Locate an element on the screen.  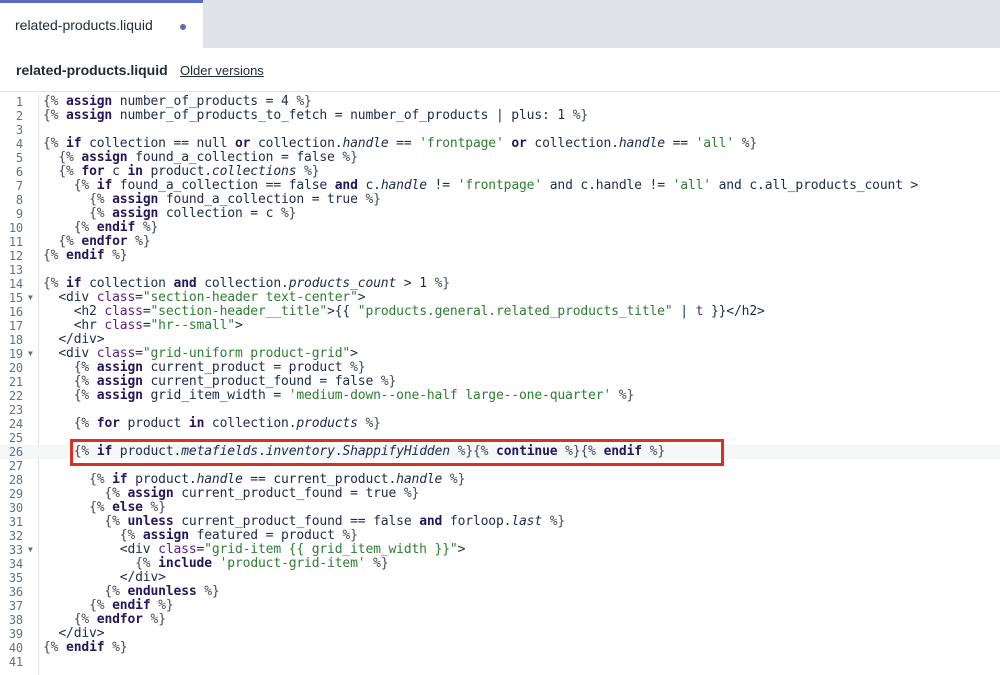
tab-related-products: related-products.liquid is located at coordinates (101, 24).